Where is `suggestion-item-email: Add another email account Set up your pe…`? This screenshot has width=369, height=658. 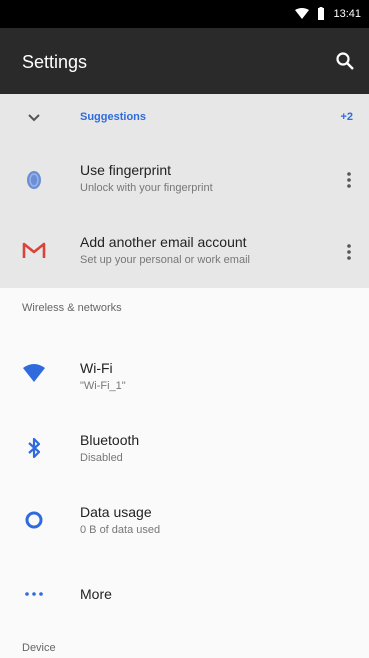 suggestion-item-email: Add another email account Set up your pe… is located at coordinates (184, 252).